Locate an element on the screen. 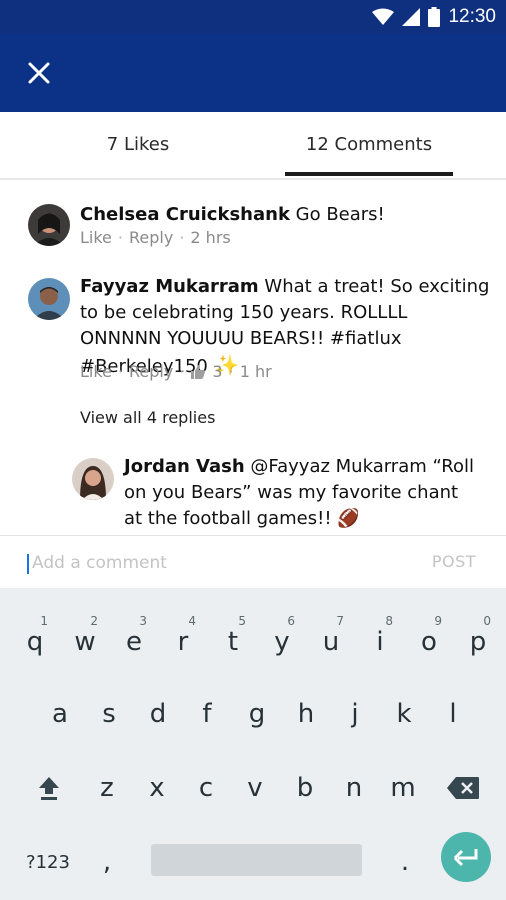  tab-likes: 7 Likes is located at coordinates (138, 144).